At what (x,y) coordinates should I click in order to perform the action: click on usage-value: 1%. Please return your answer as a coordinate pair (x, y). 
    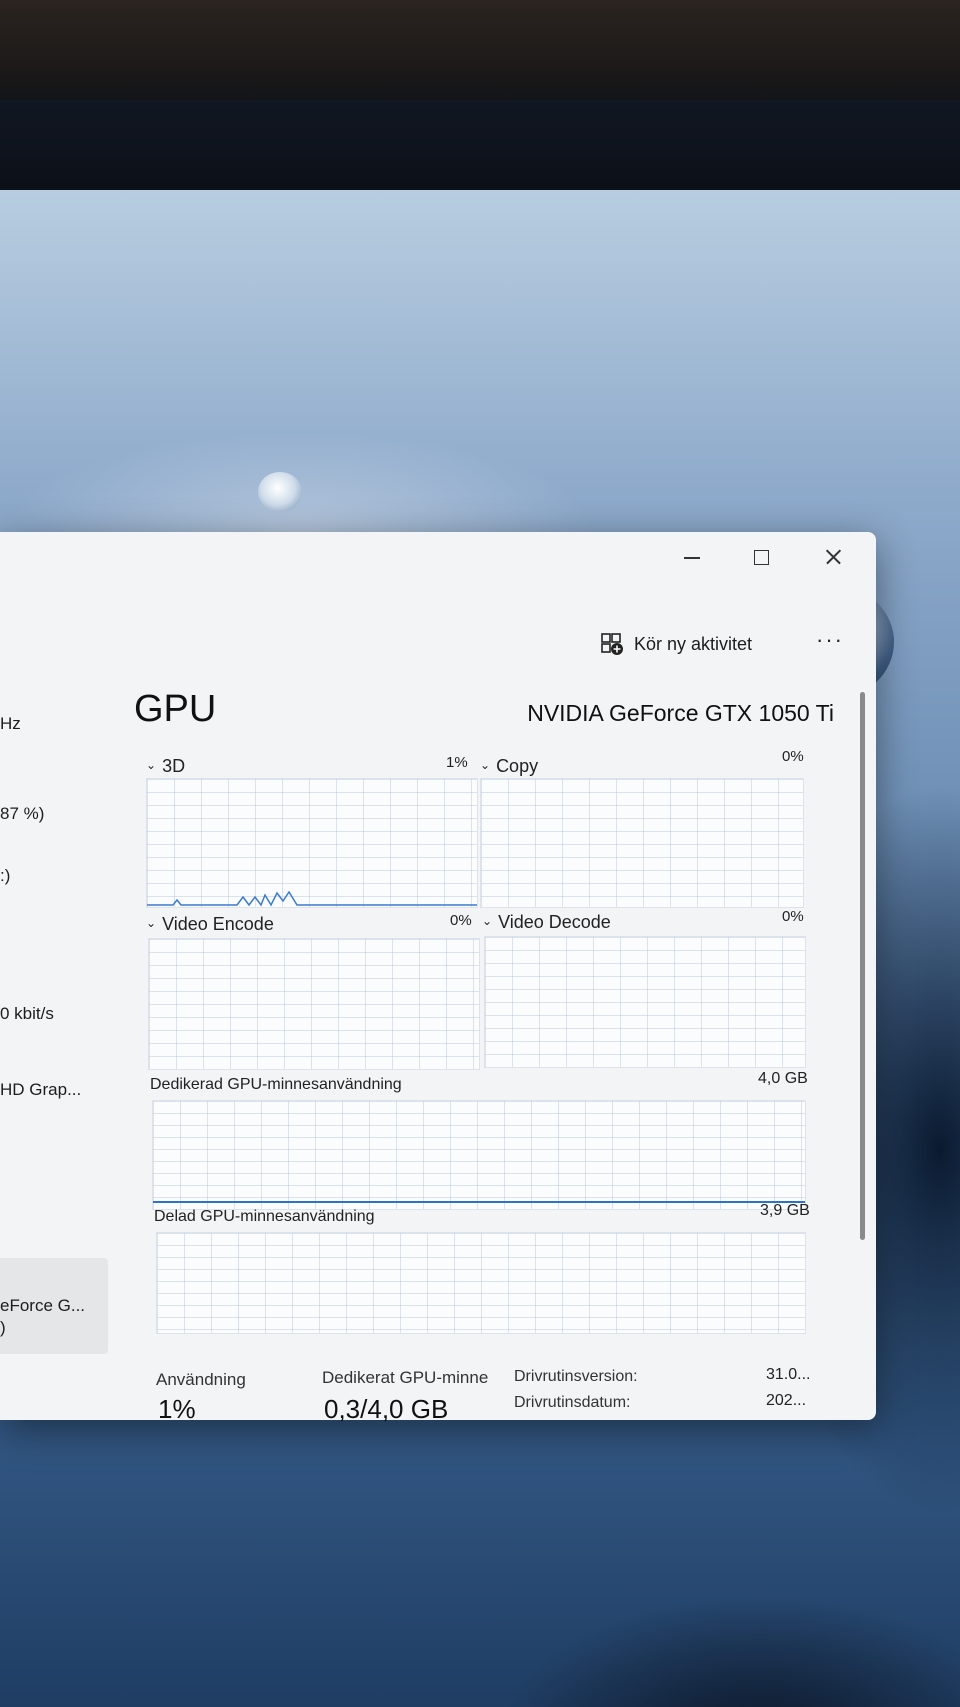
    Looking at the image, I should click on (177, 1409).